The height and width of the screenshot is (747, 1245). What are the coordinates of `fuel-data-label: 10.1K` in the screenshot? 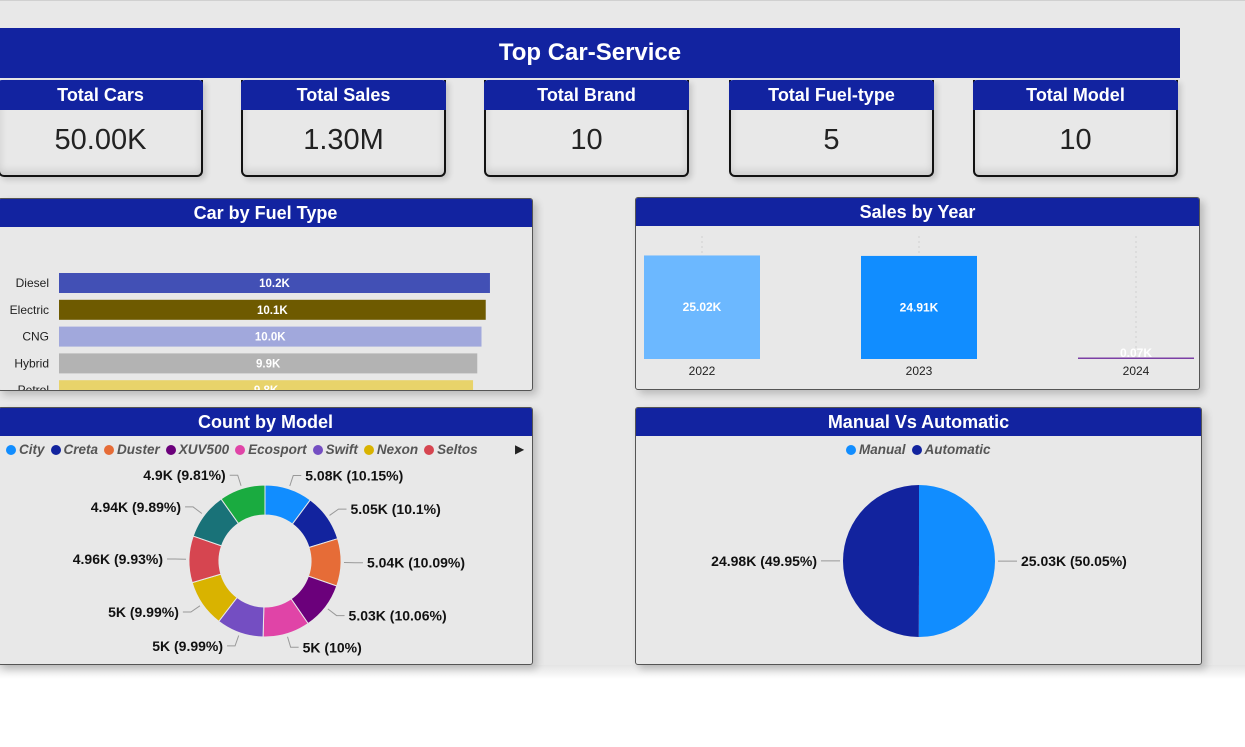 It's located at (272, 311).